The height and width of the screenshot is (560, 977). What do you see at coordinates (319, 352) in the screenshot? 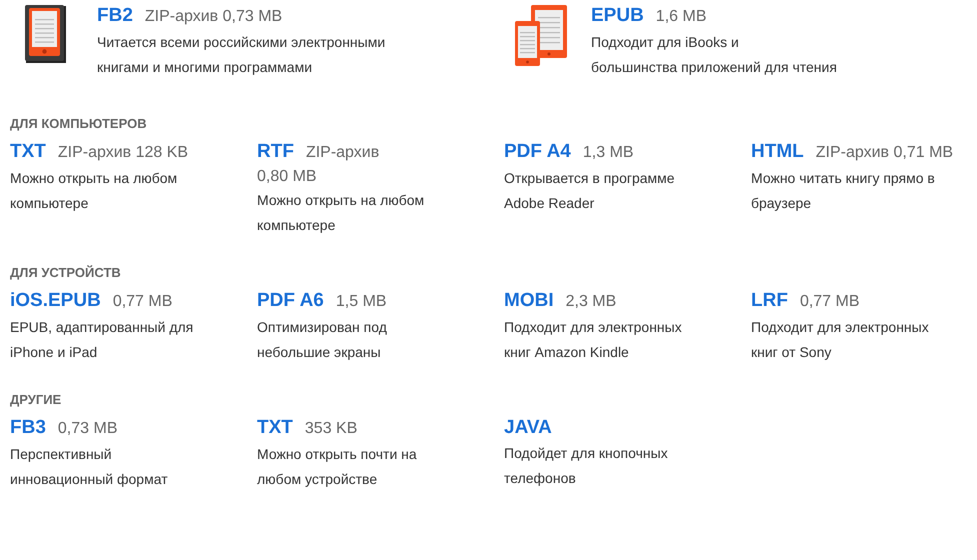
I see `format-description: небольшие экраны` at bounding box center [319, 352].